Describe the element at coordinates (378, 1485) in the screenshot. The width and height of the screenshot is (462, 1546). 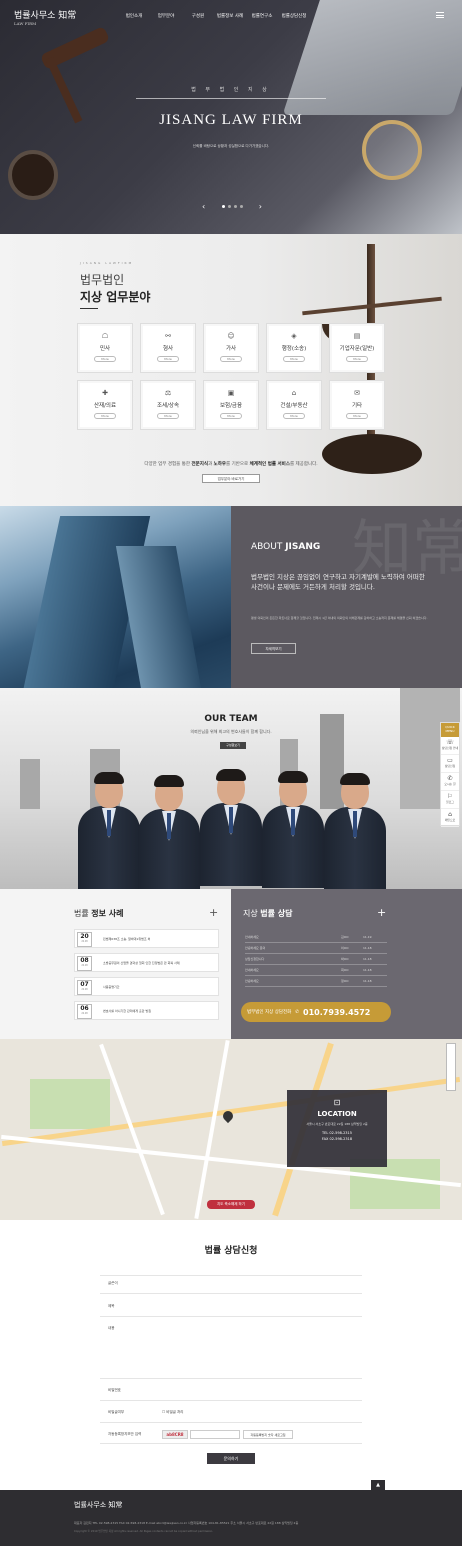
I see `scroll-top-button: ▲` at that location.